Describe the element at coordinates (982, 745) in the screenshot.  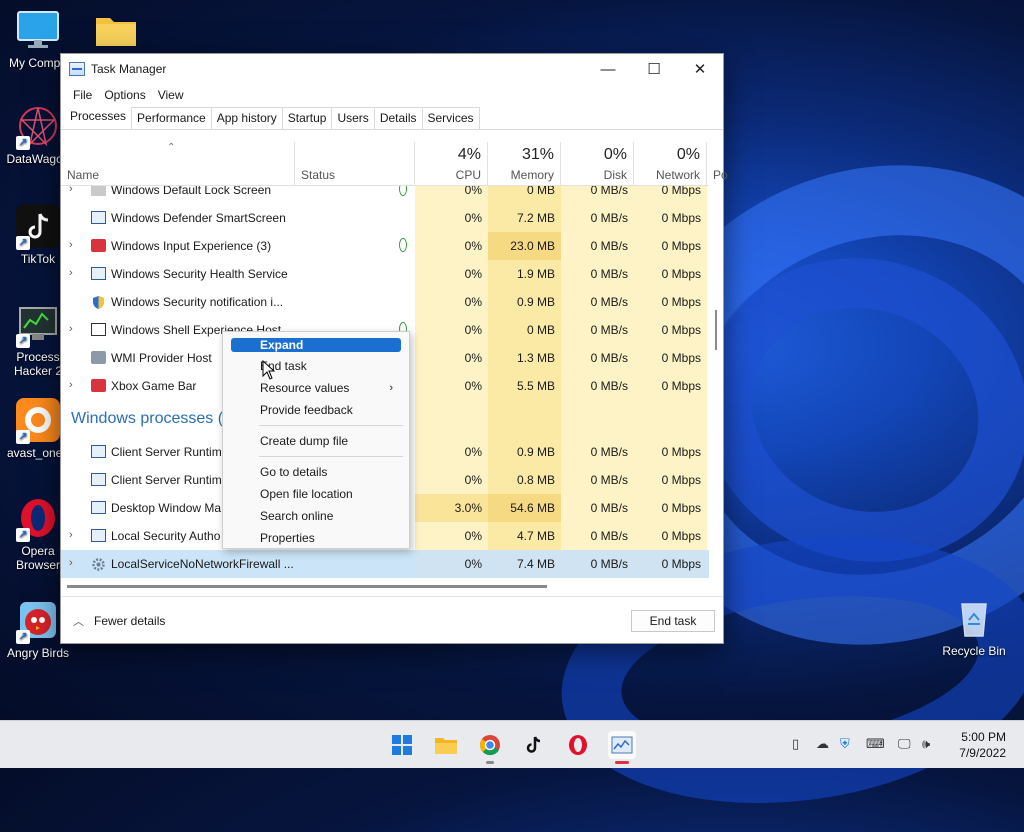
I see `system-clock: 5:00 PM 7/9/2022` at that location.